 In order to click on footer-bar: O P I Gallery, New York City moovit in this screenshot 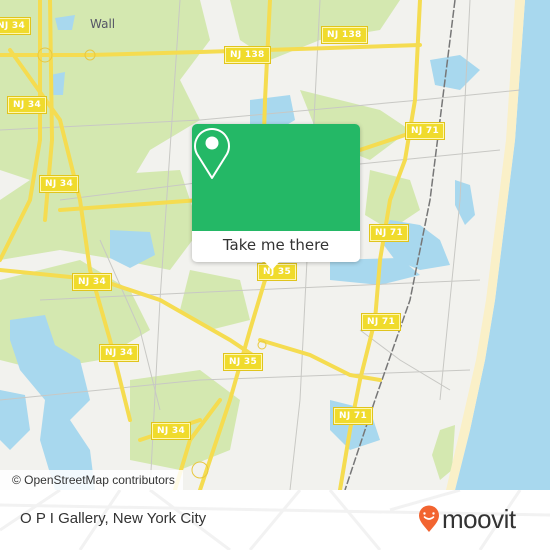, I will do `click(275, 520)`.